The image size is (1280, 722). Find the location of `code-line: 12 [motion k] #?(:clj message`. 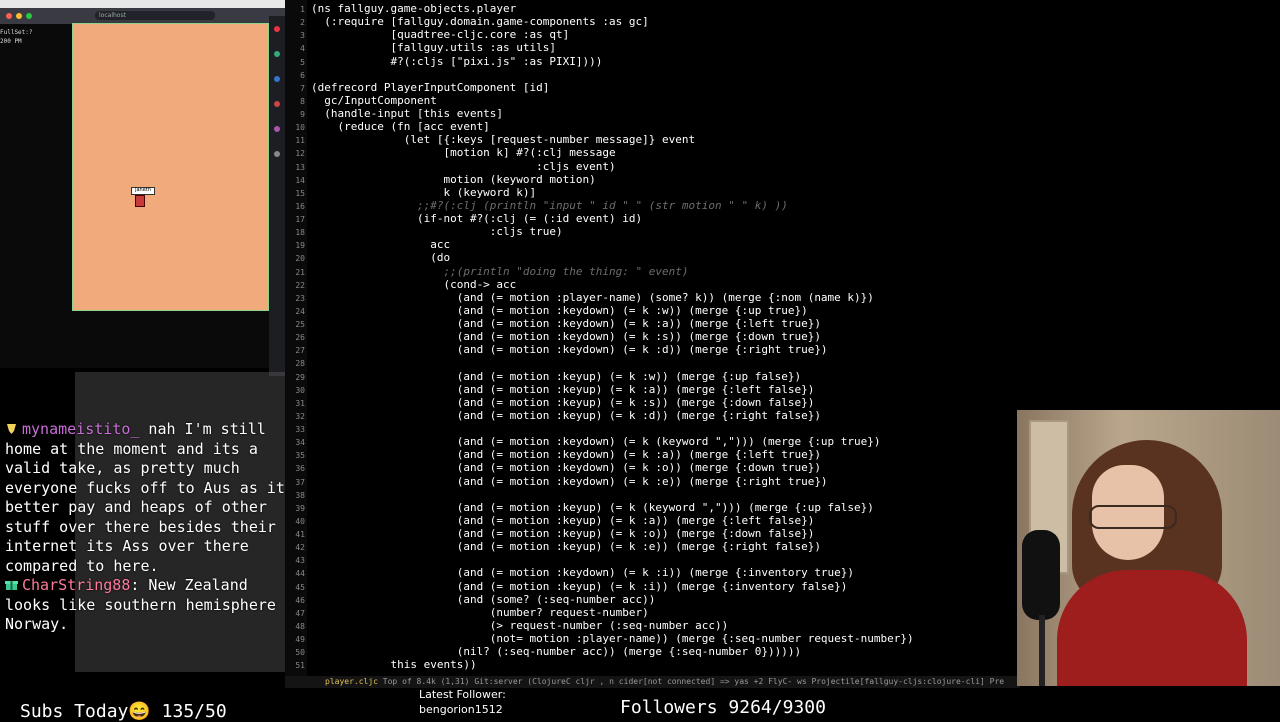

code-line: 12 [motion k] #?(:clj message is located at coordinates (652, 152).